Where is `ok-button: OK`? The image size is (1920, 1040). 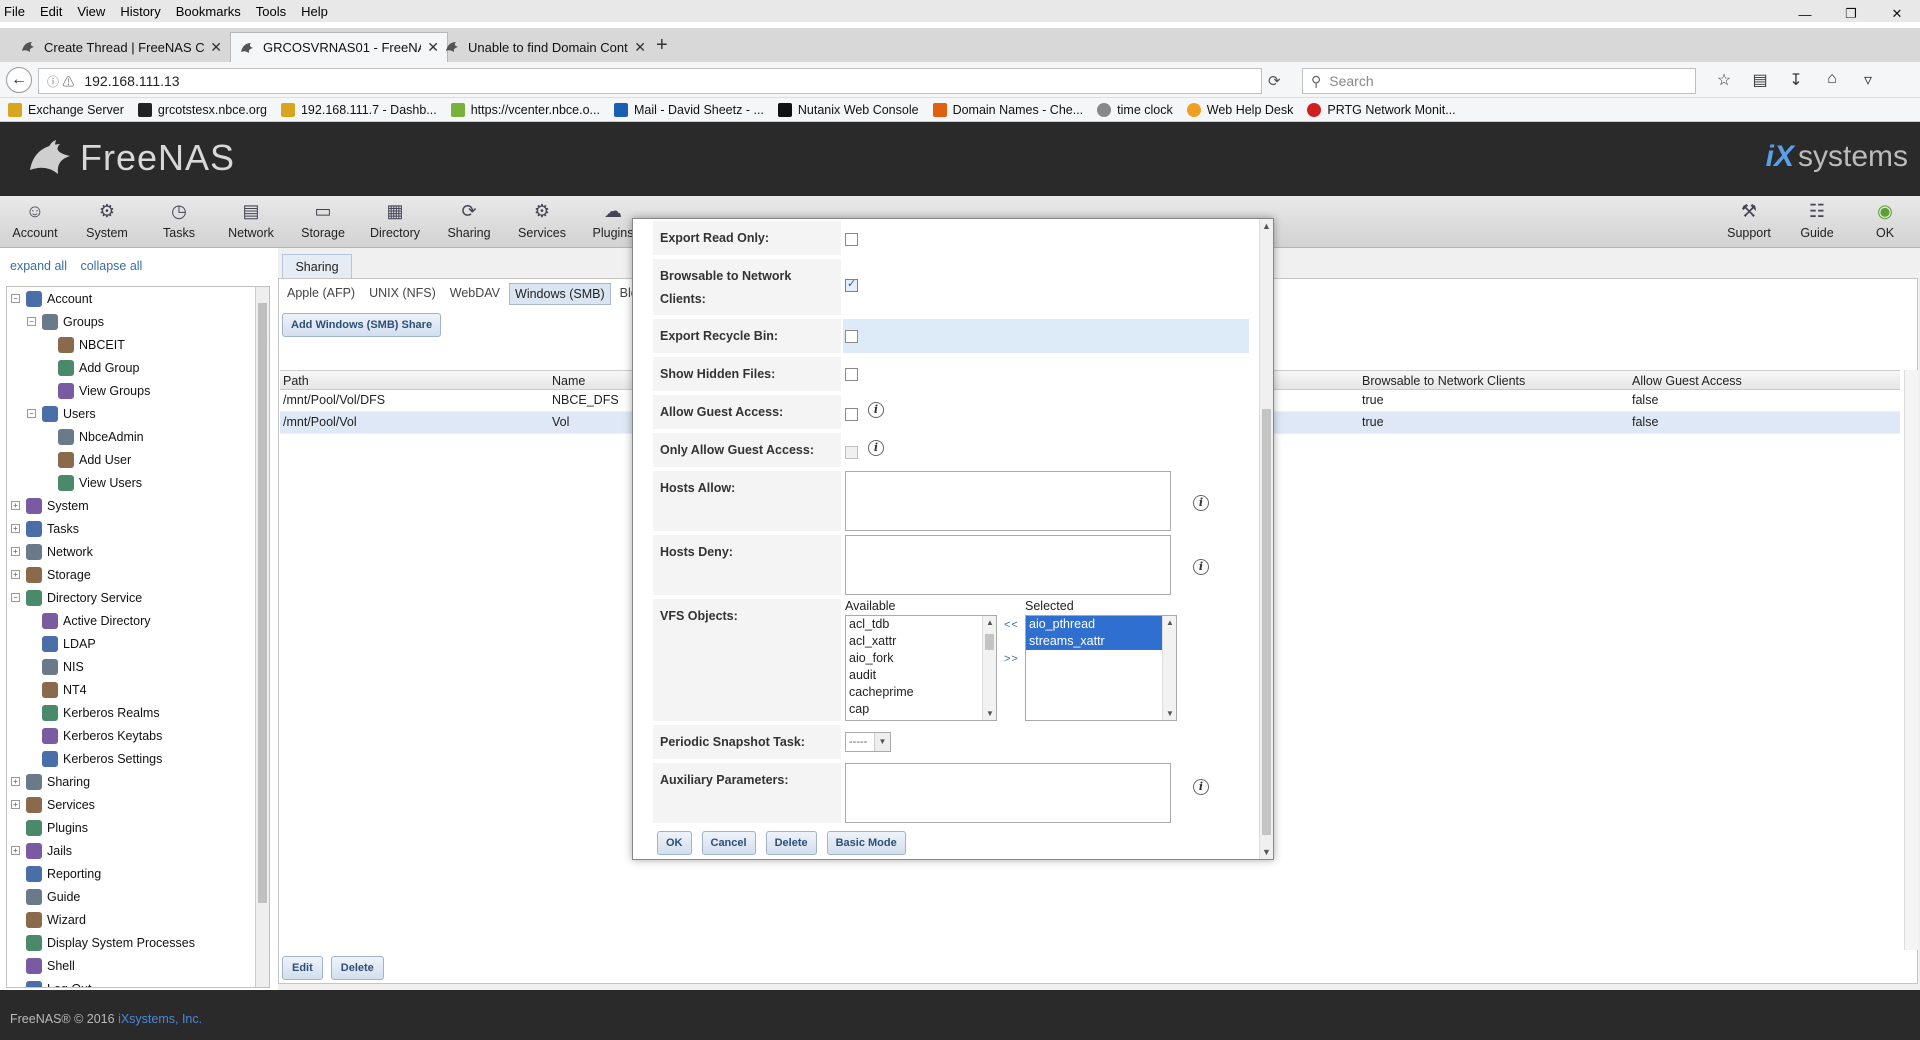 ok-button: OK is located at coordinates (674, 843).